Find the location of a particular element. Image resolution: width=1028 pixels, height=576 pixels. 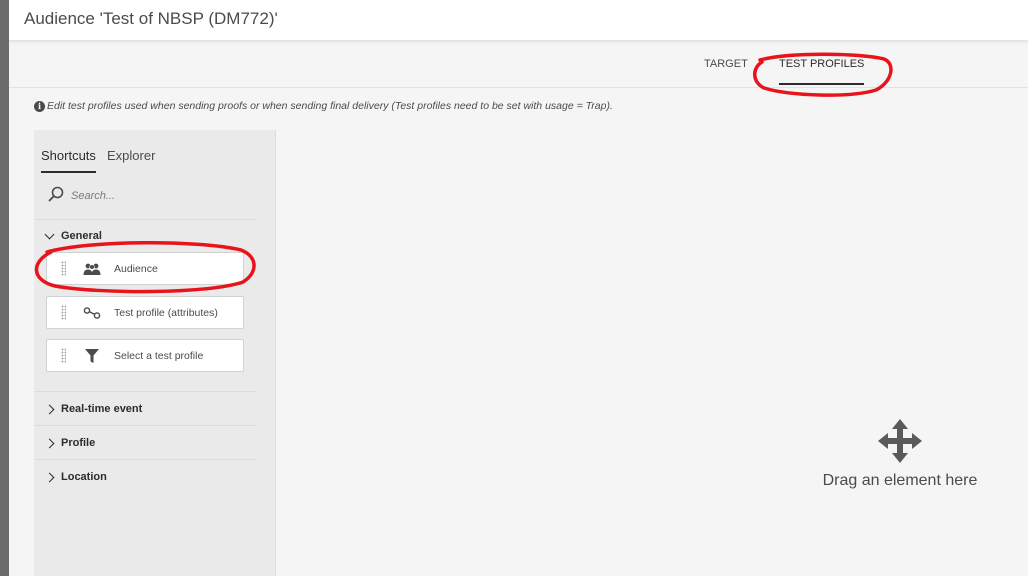

drop-hint: Drag an element here is located at coordinates (900, 455).